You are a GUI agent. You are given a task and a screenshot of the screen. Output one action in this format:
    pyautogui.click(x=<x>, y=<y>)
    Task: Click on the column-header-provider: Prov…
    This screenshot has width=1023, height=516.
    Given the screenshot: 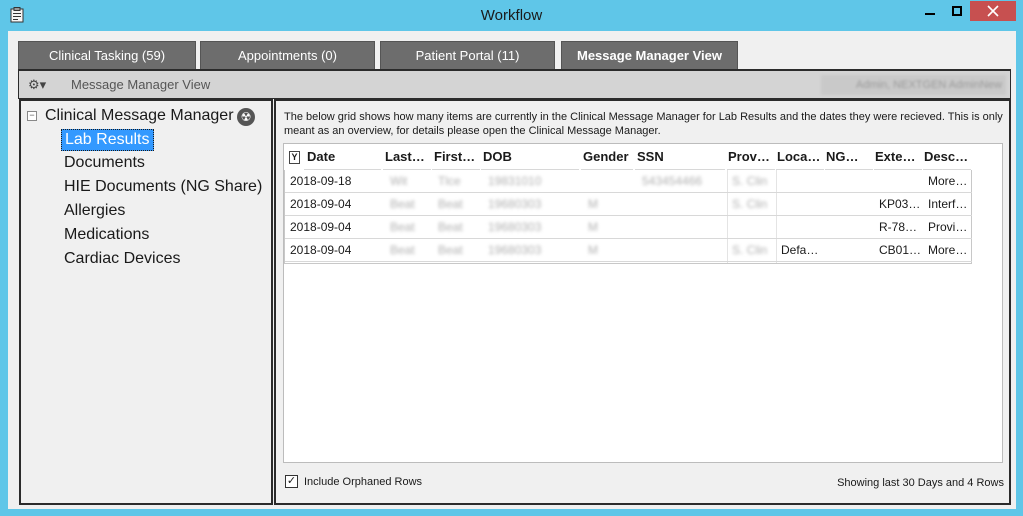 What is the action you would take?
    pyautogui.click(x=751, y=156)
    